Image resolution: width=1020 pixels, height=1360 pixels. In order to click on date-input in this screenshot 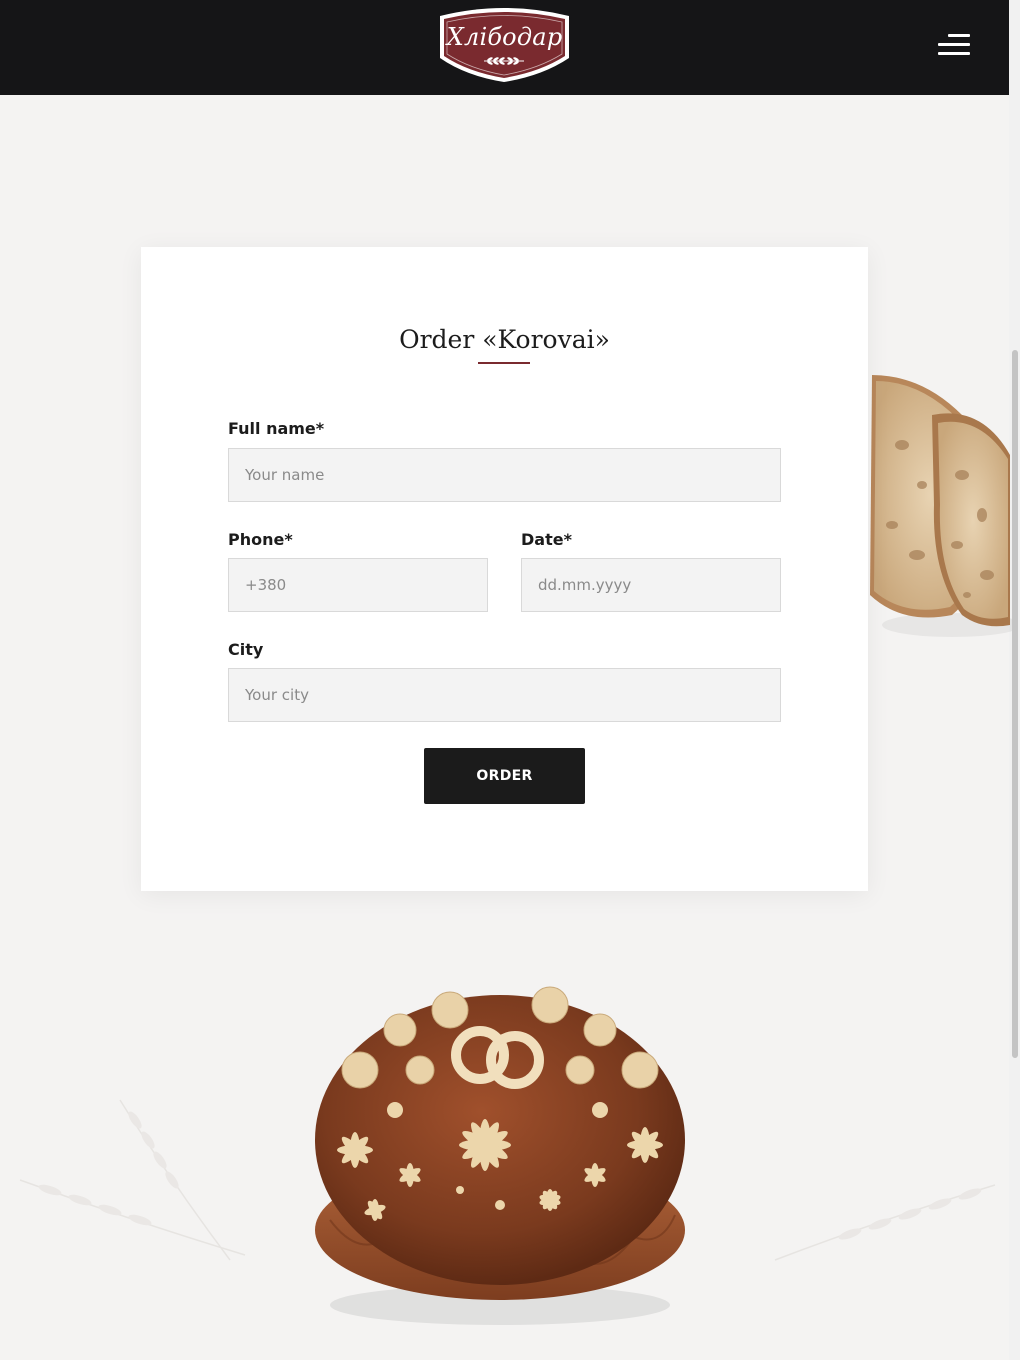, I will do `click(651, 585)`.